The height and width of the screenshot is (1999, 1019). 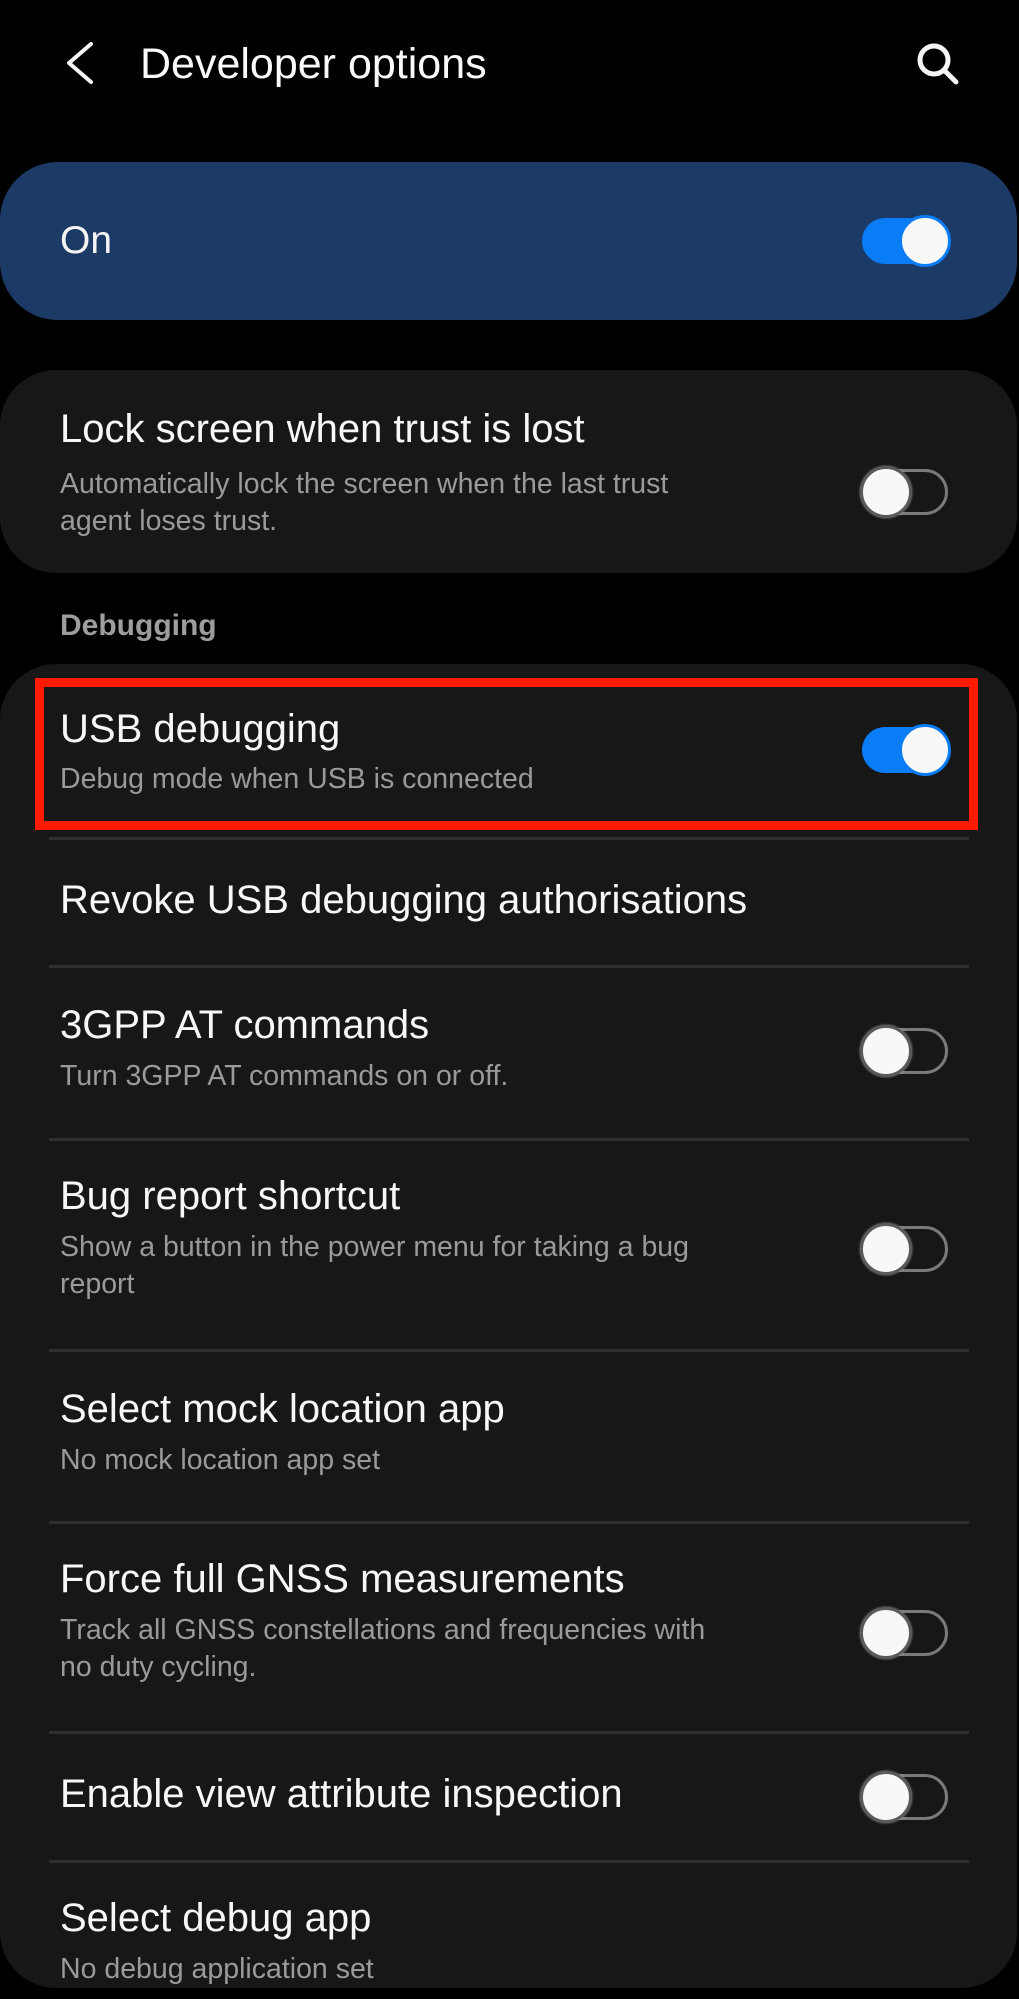 I want to click on lock-screen-toggle, so click(x=905, y=492).